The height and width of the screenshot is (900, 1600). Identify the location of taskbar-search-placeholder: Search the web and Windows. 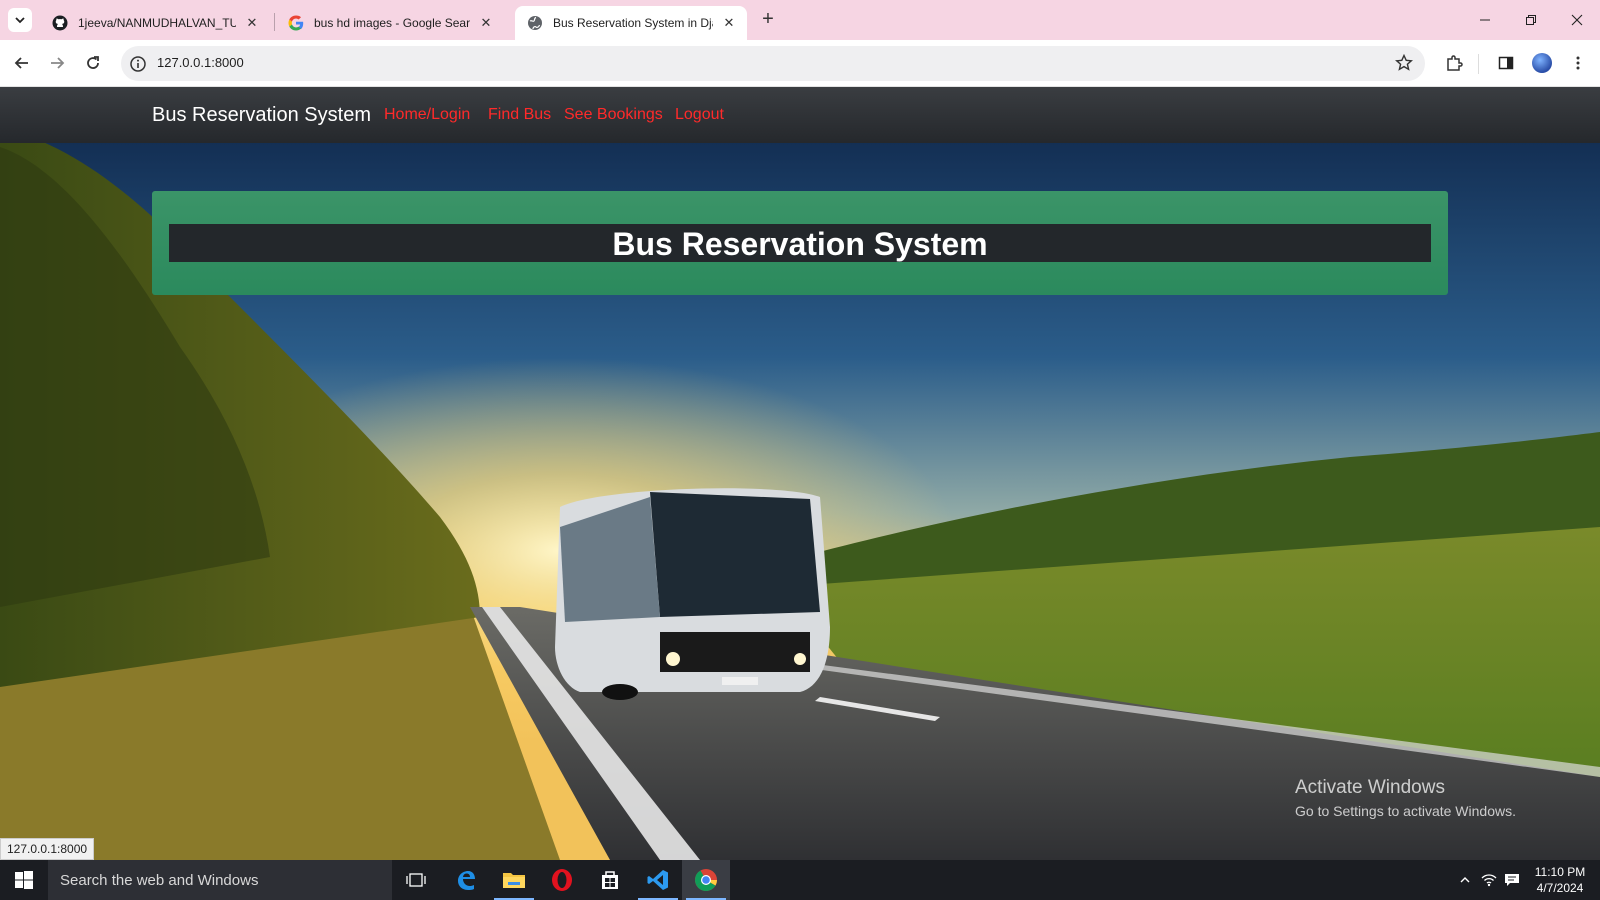
(159, 880).